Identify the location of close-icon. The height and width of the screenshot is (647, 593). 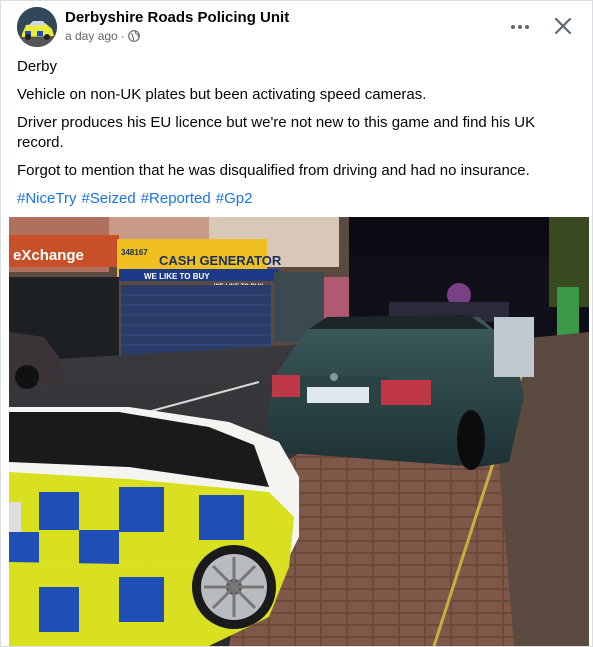
(563, 26).